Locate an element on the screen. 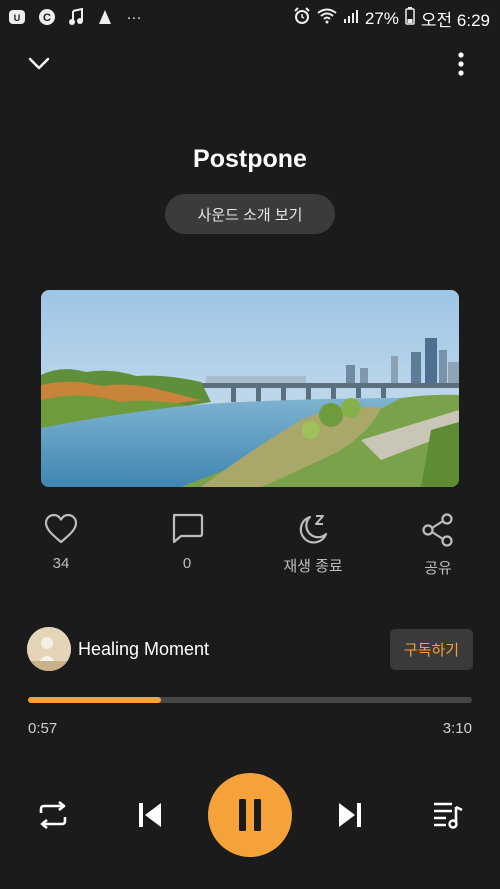 This screenshot has width=500, height=889. share-icon is located at coordinates (437, 530).